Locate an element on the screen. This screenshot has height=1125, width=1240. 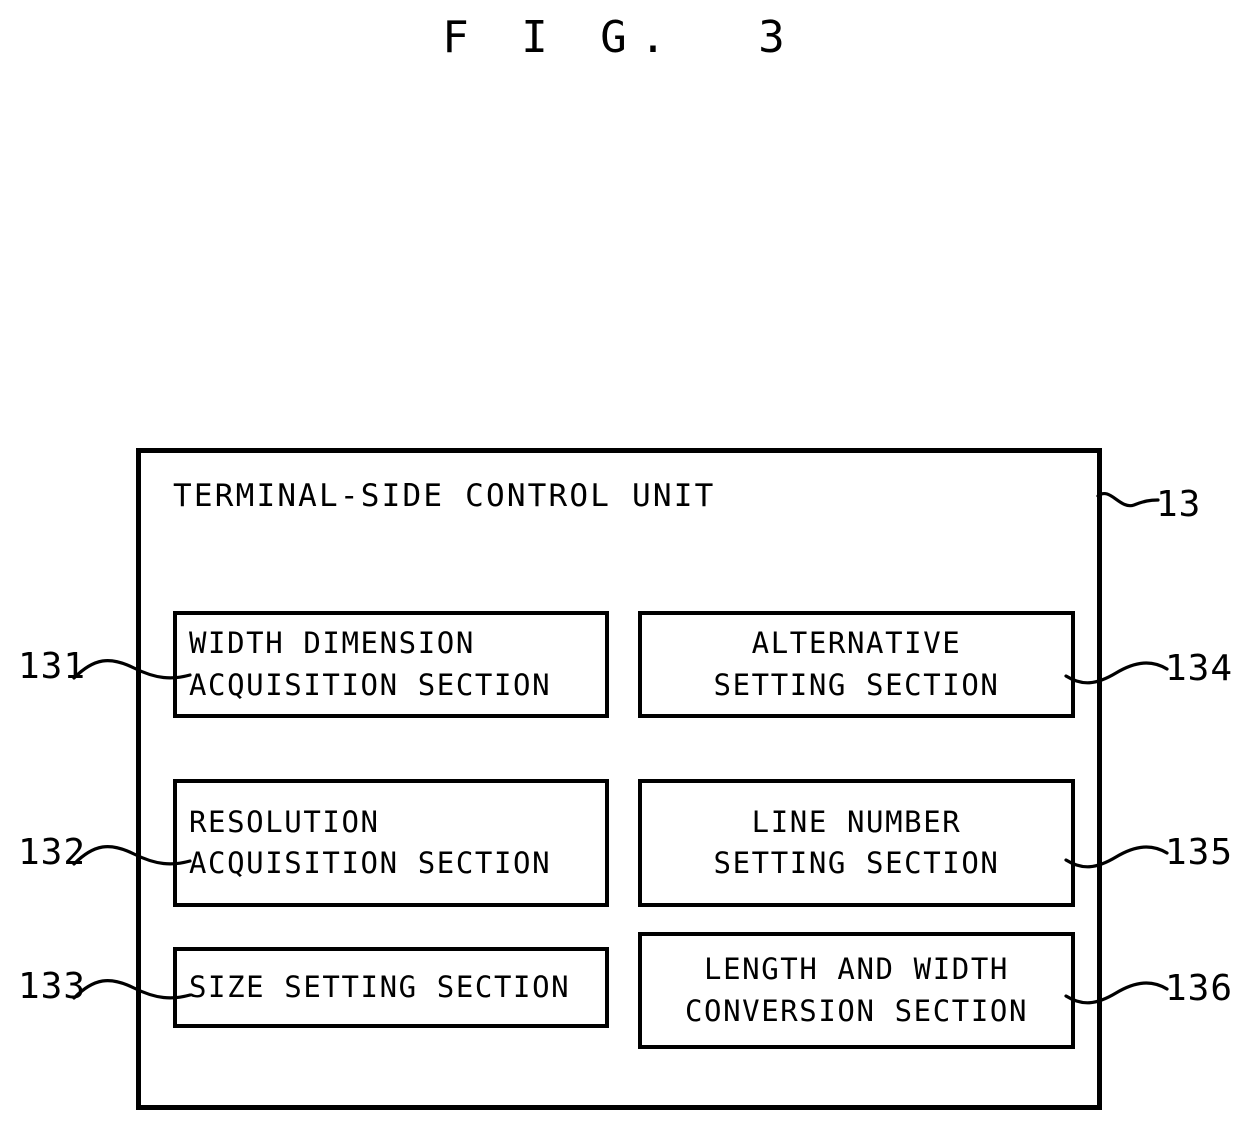
reference-numeral-132: 132 is located at coordinates (52, 852).